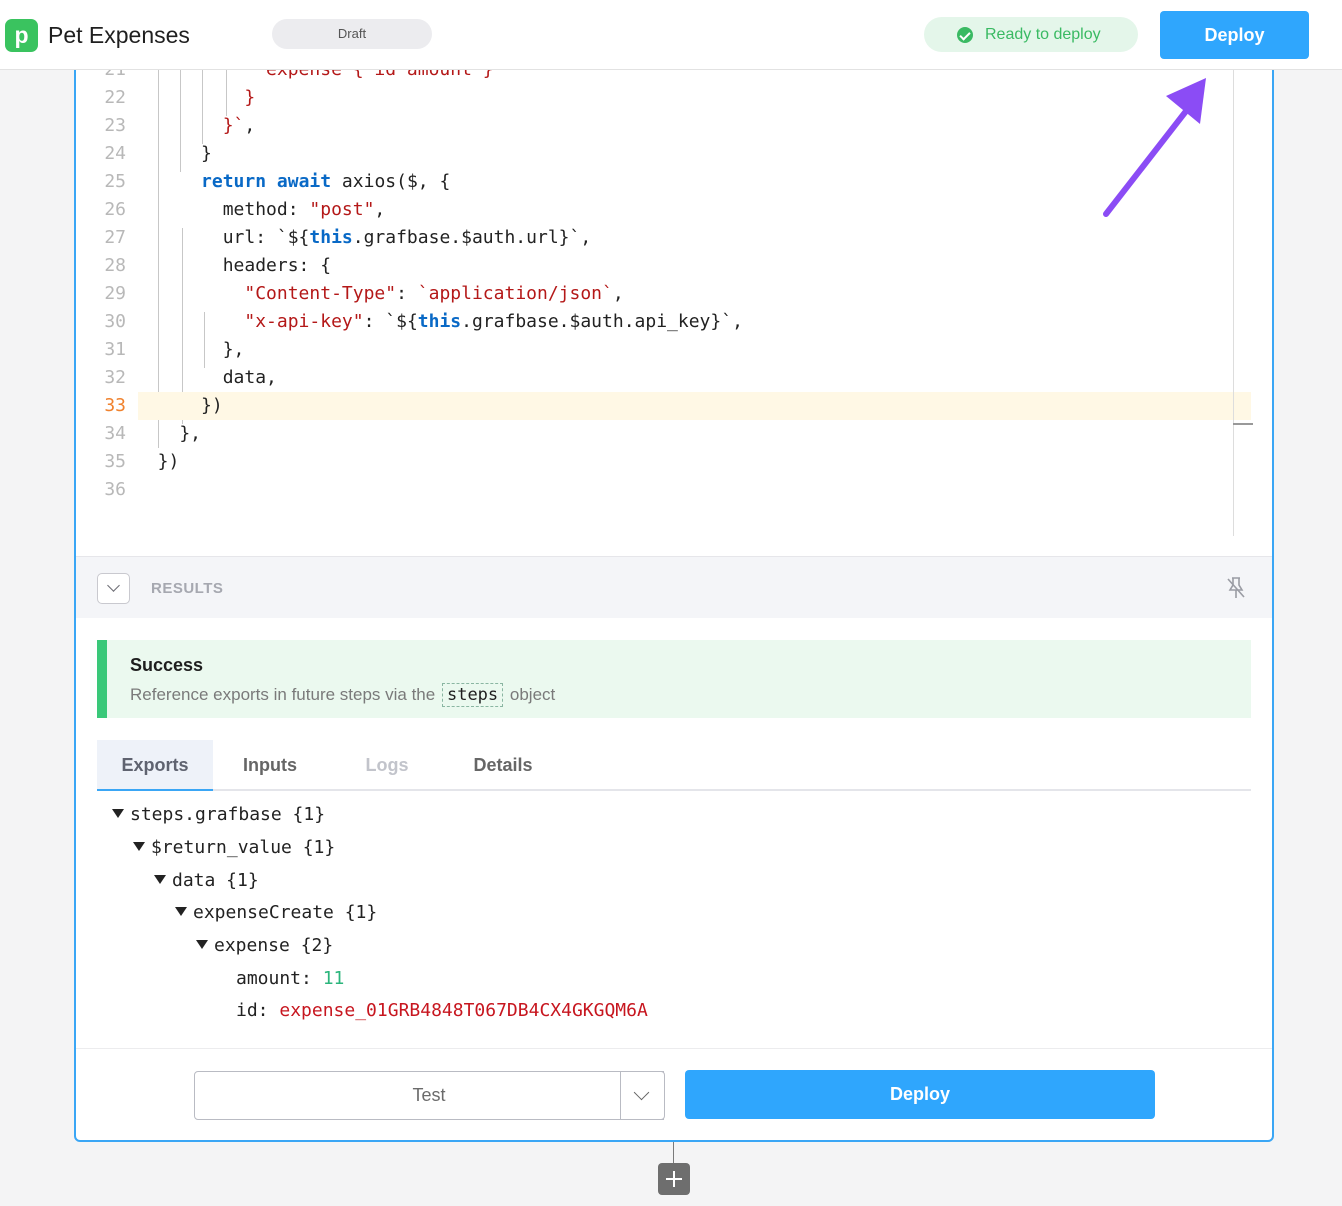 This screenshot has height=1206, width=1342. Describe the element at coordinates (387, 765) in the screenshot. I see `tab-logs: Logs` at that location.